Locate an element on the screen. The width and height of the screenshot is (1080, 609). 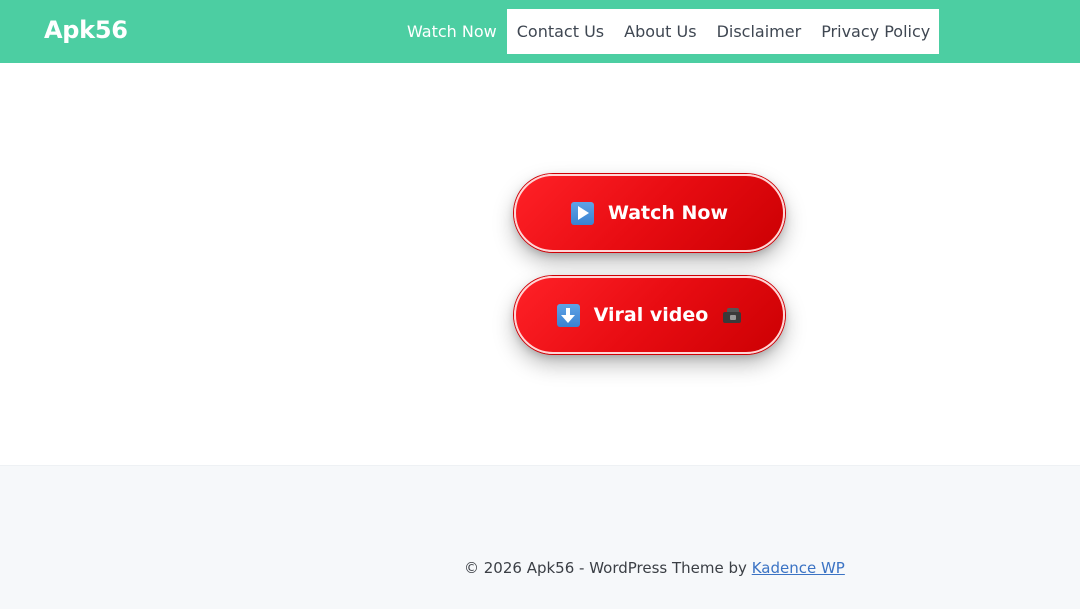
nav-item-contact-us: Contact Us is located at coordinates (560, 31).